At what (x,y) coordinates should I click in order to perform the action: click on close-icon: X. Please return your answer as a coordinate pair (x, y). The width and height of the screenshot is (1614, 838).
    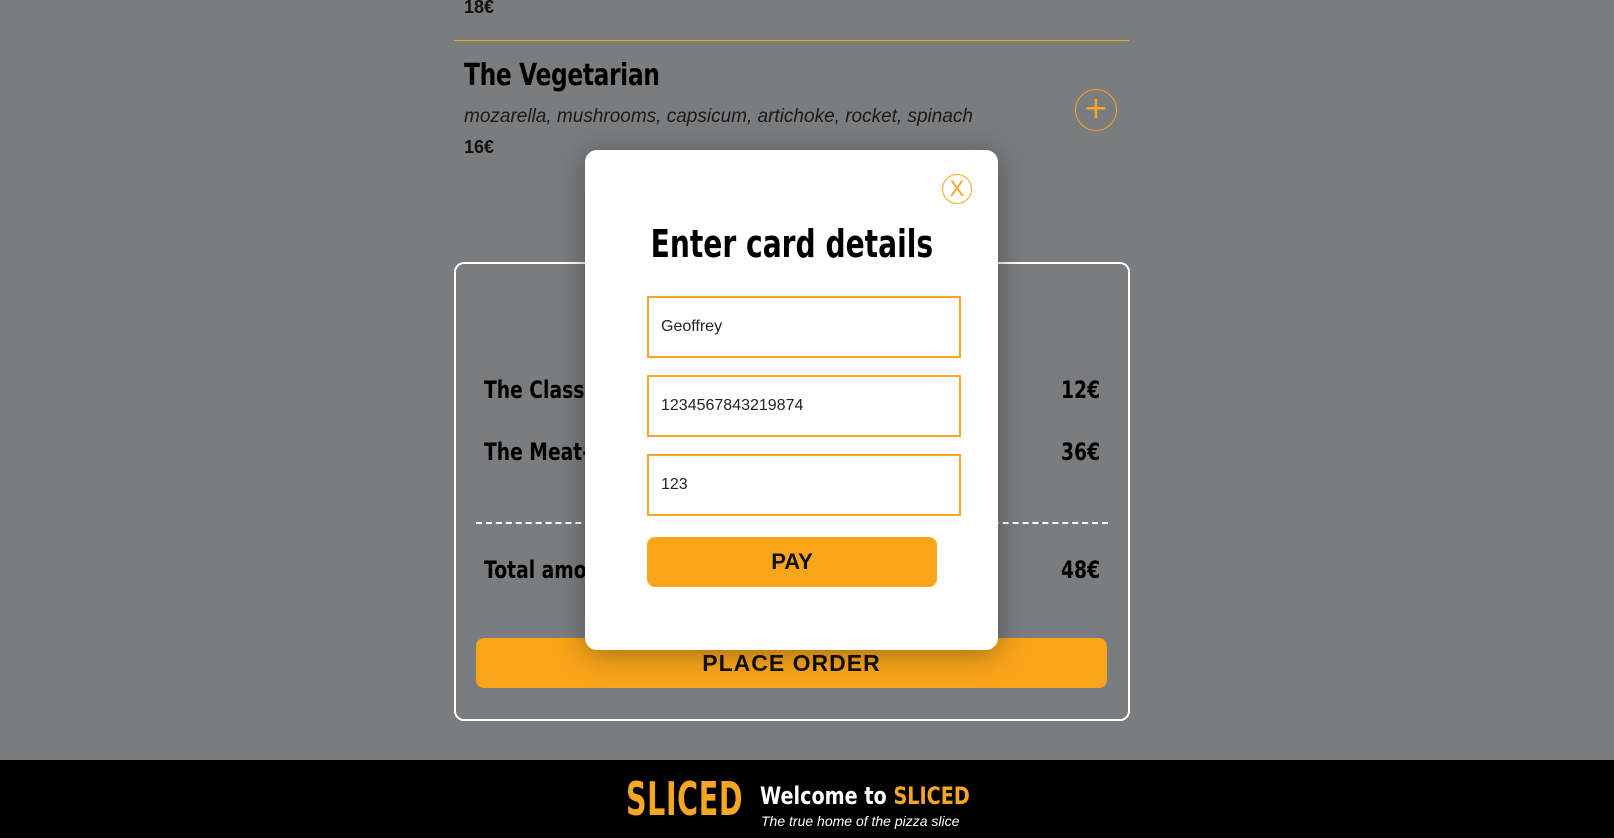
    Looking at the image, I should click on (957, 188).